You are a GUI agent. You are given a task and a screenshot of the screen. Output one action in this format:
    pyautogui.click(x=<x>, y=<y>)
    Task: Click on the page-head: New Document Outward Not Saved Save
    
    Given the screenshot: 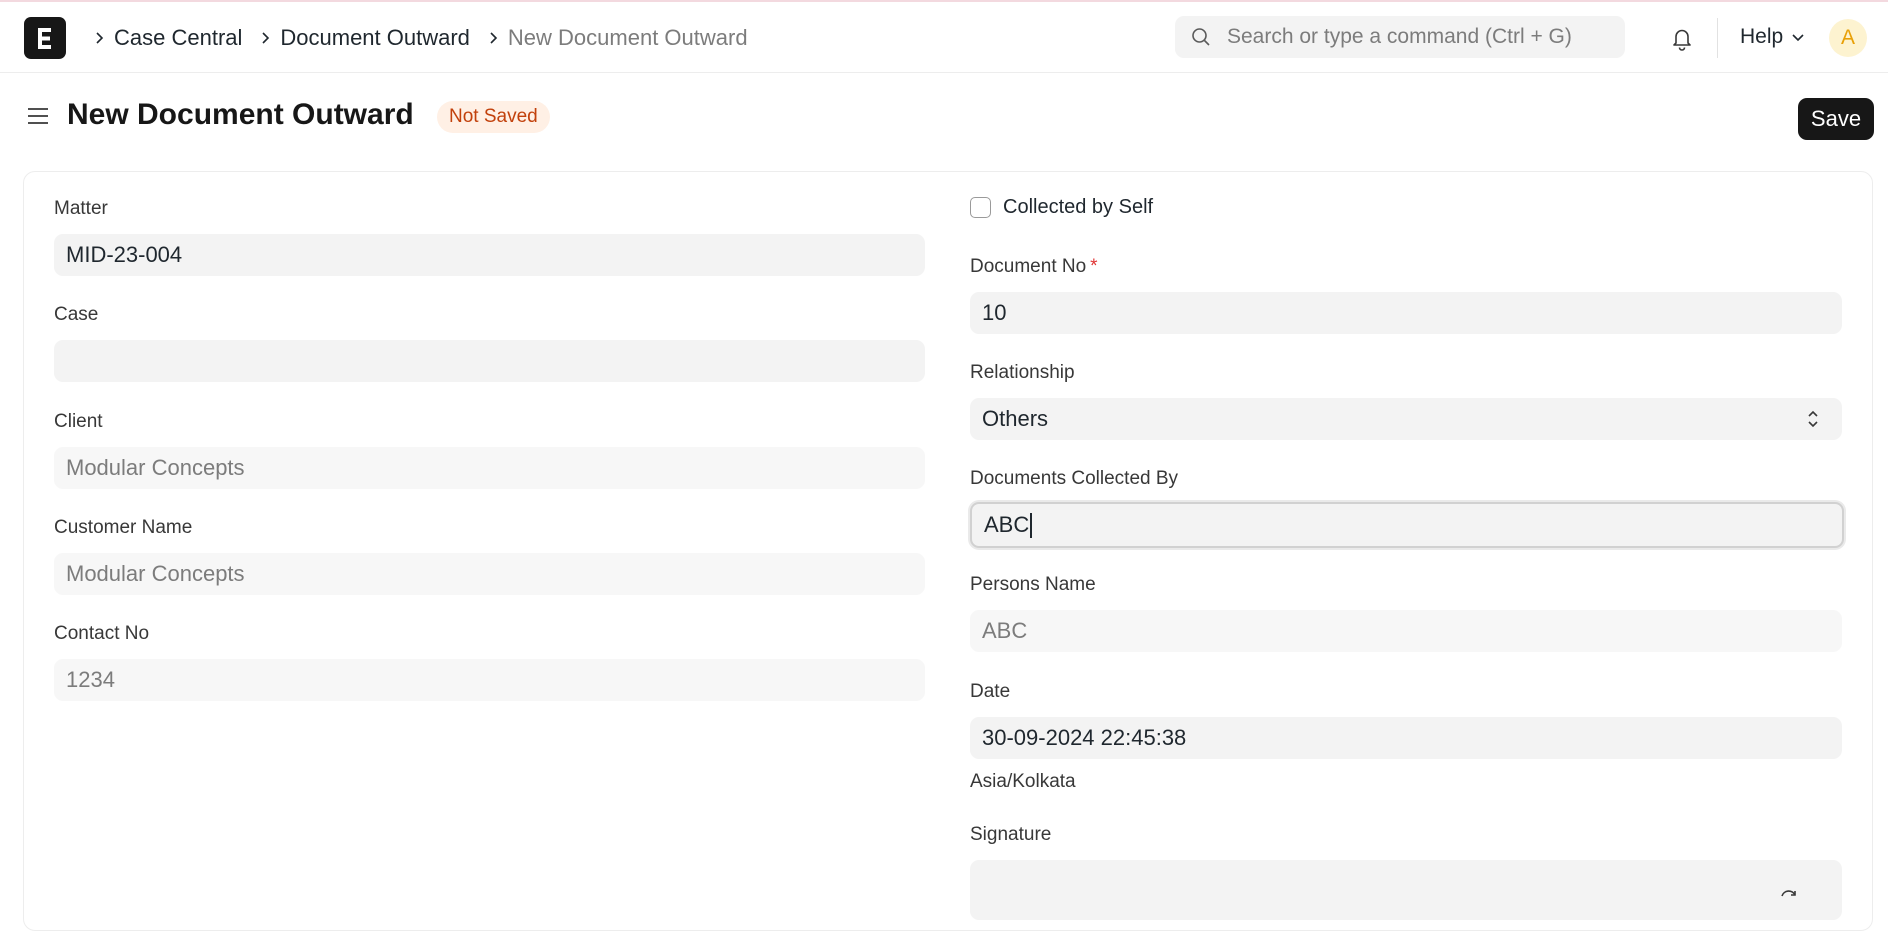 What is the action you would take?
    pyautogui.click(x=944, y=119)
    